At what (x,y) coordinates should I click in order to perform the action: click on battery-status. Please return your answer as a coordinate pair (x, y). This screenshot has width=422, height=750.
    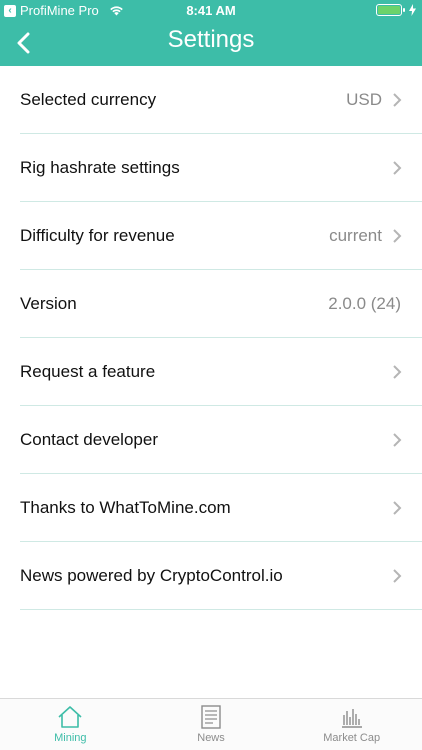
    Looking at the image, I should click on (396, 10).